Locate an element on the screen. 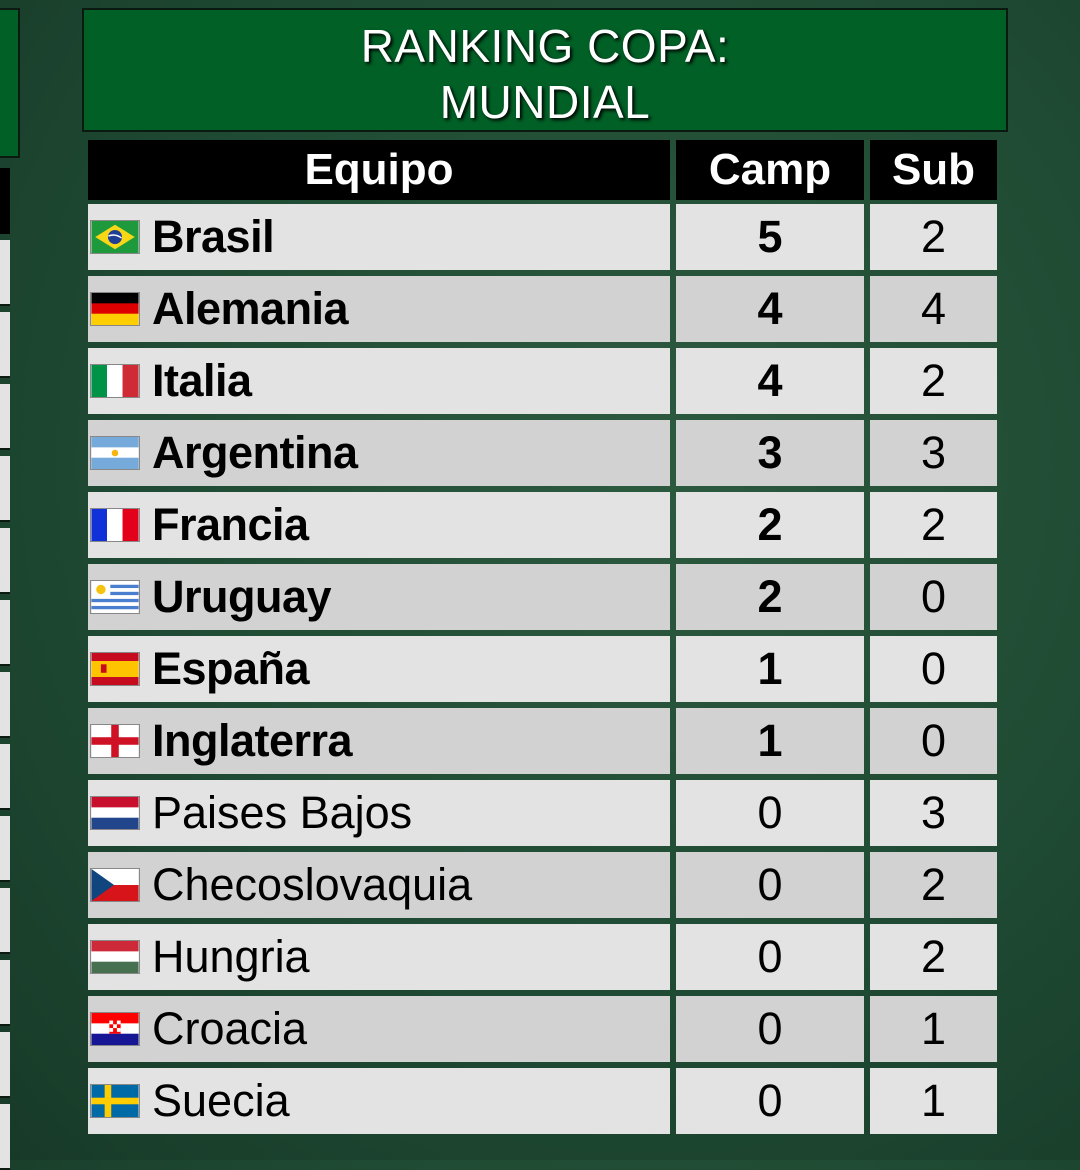  table-row: Alemania 4 4 is located at coordinates (543, 312).